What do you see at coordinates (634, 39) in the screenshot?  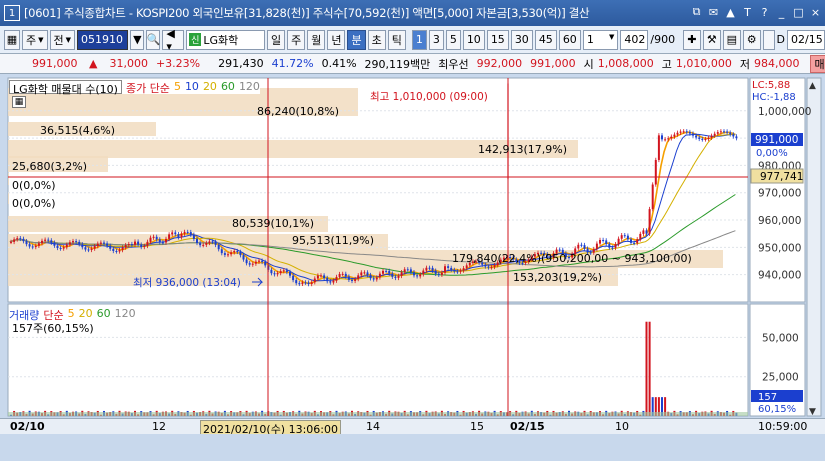 I see `count-input: 402` at bounding box center [634, 39].